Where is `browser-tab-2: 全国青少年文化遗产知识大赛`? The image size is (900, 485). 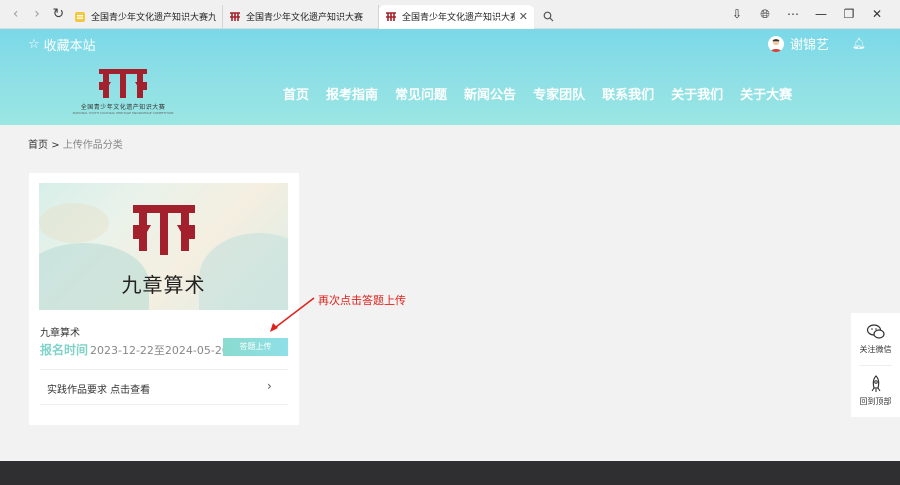 browser-tab-2: 全国青少年文化遗产知识大赛 is located at coordinates (301, 16).